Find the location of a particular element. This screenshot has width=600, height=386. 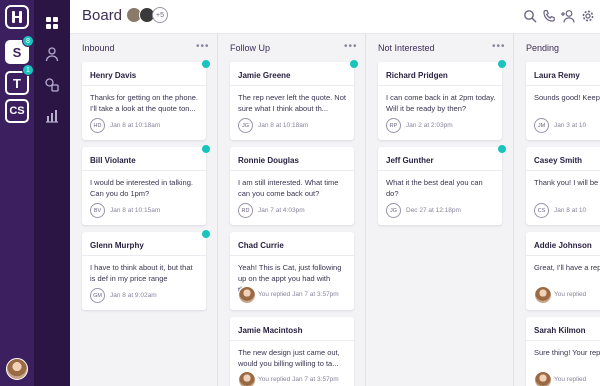

nav-rail is located at coordinates (52, 193).